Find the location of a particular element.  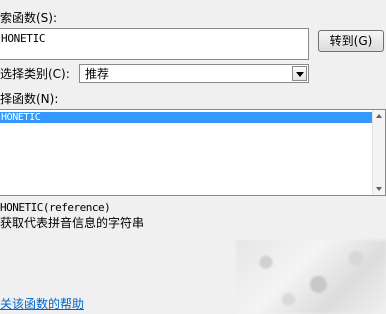

category-label: 选择类别(C): is located at coordinates (35, 74).